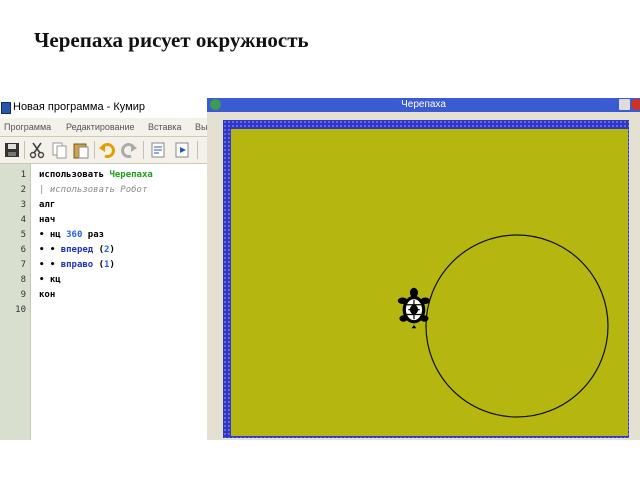 Image resolution: width=640 pixels, height=480 pixels. Describe the element at coordinates (100, 127) in the screenshot. I see `menu-edit: Редактирование` at that location.